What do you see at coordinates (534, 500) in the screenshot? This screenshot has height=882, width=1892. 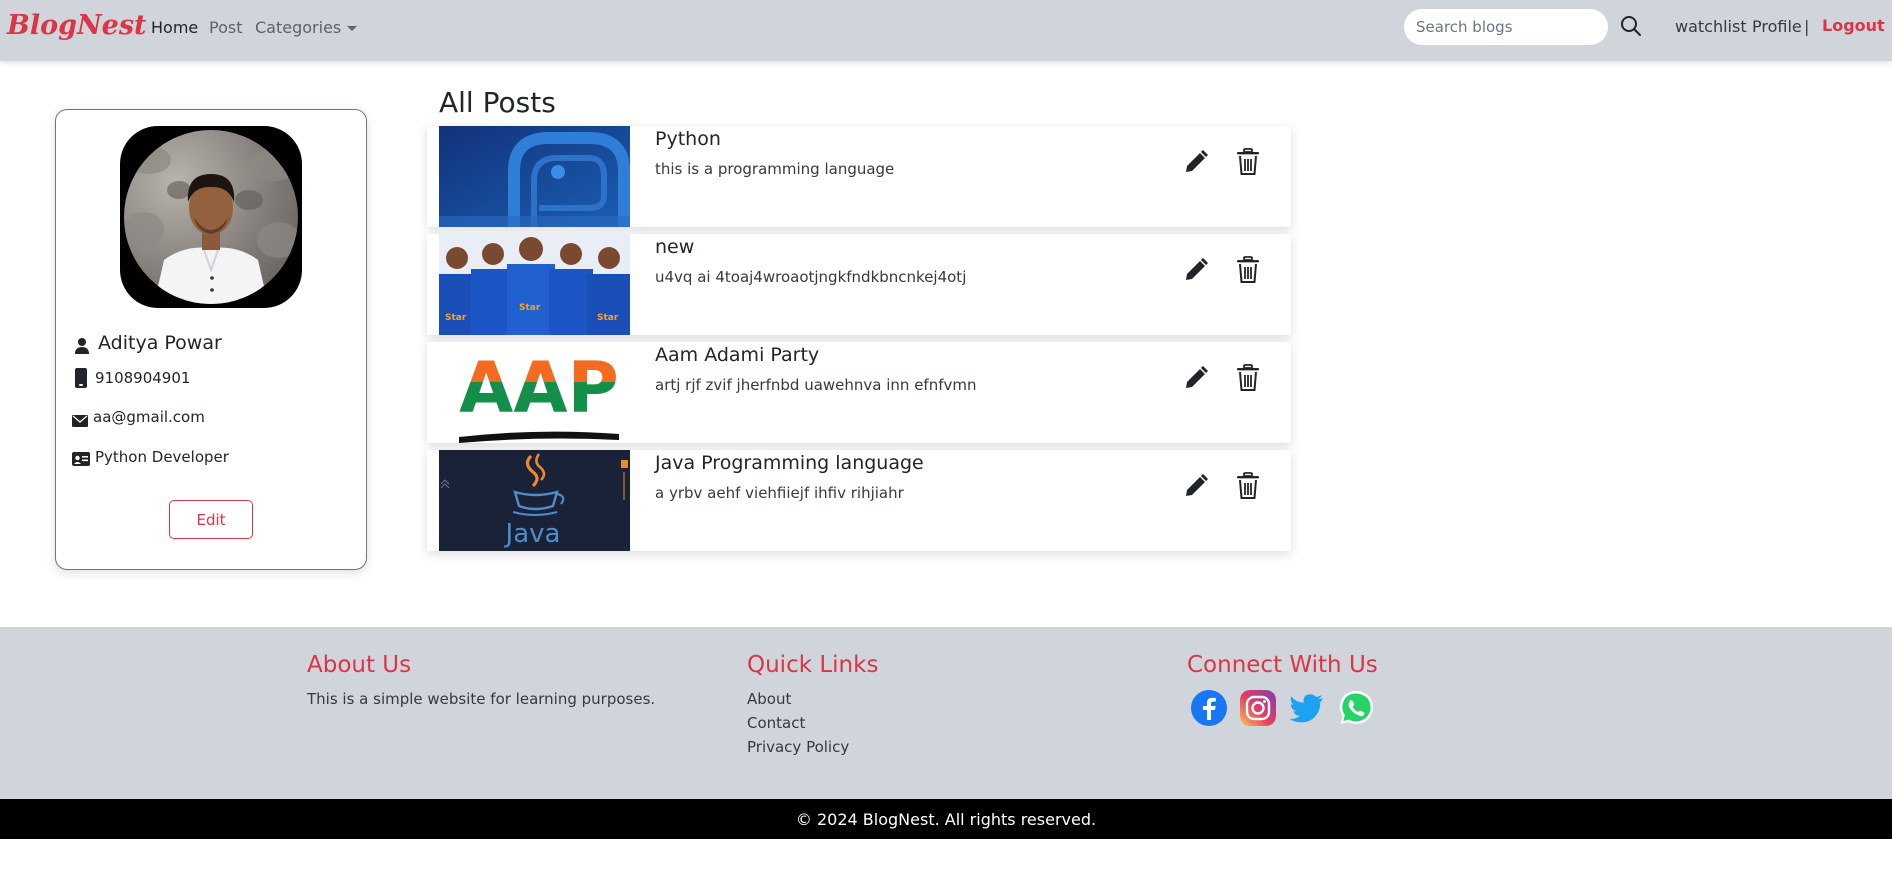 I see `post-thumbnail-java: Java` at bounding box center [534, 500].